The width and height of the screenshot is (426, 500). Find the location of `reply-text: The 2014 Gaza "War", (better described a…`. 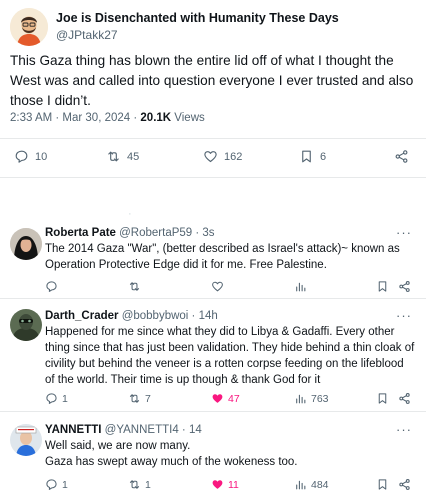

reply-text: The 2014 Gaza "War", (better described a… is located at coordinates (222, 257).